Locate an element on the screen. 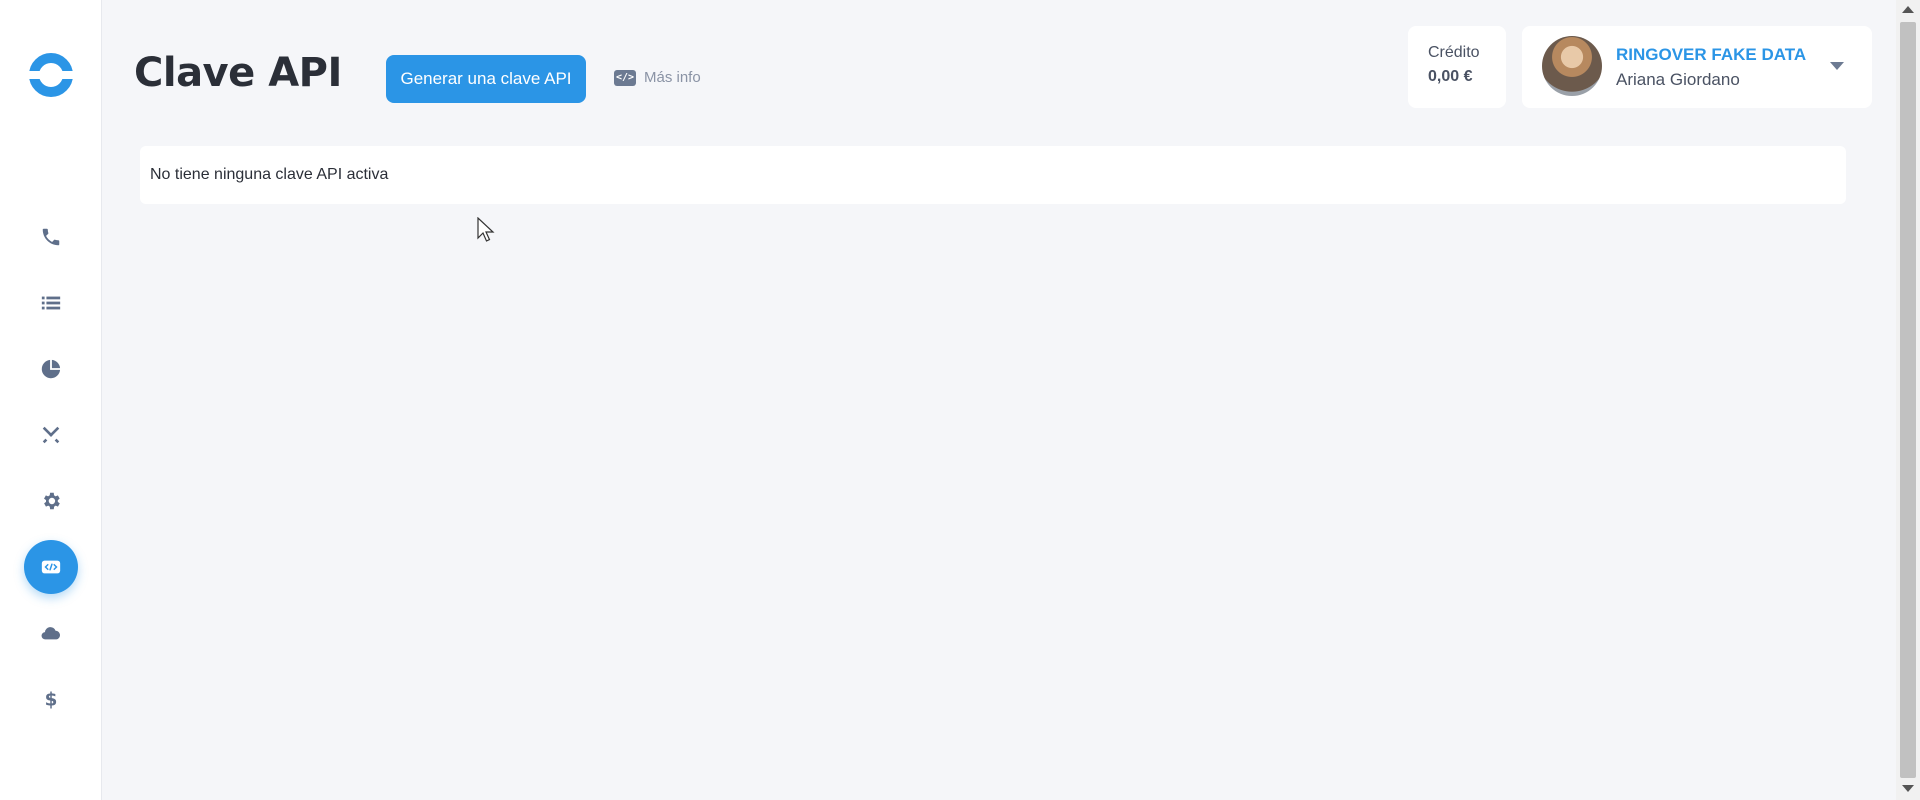 This screenshot has height=800, width=1920. dollar-icon: $ is located at coordinates (51, 699).